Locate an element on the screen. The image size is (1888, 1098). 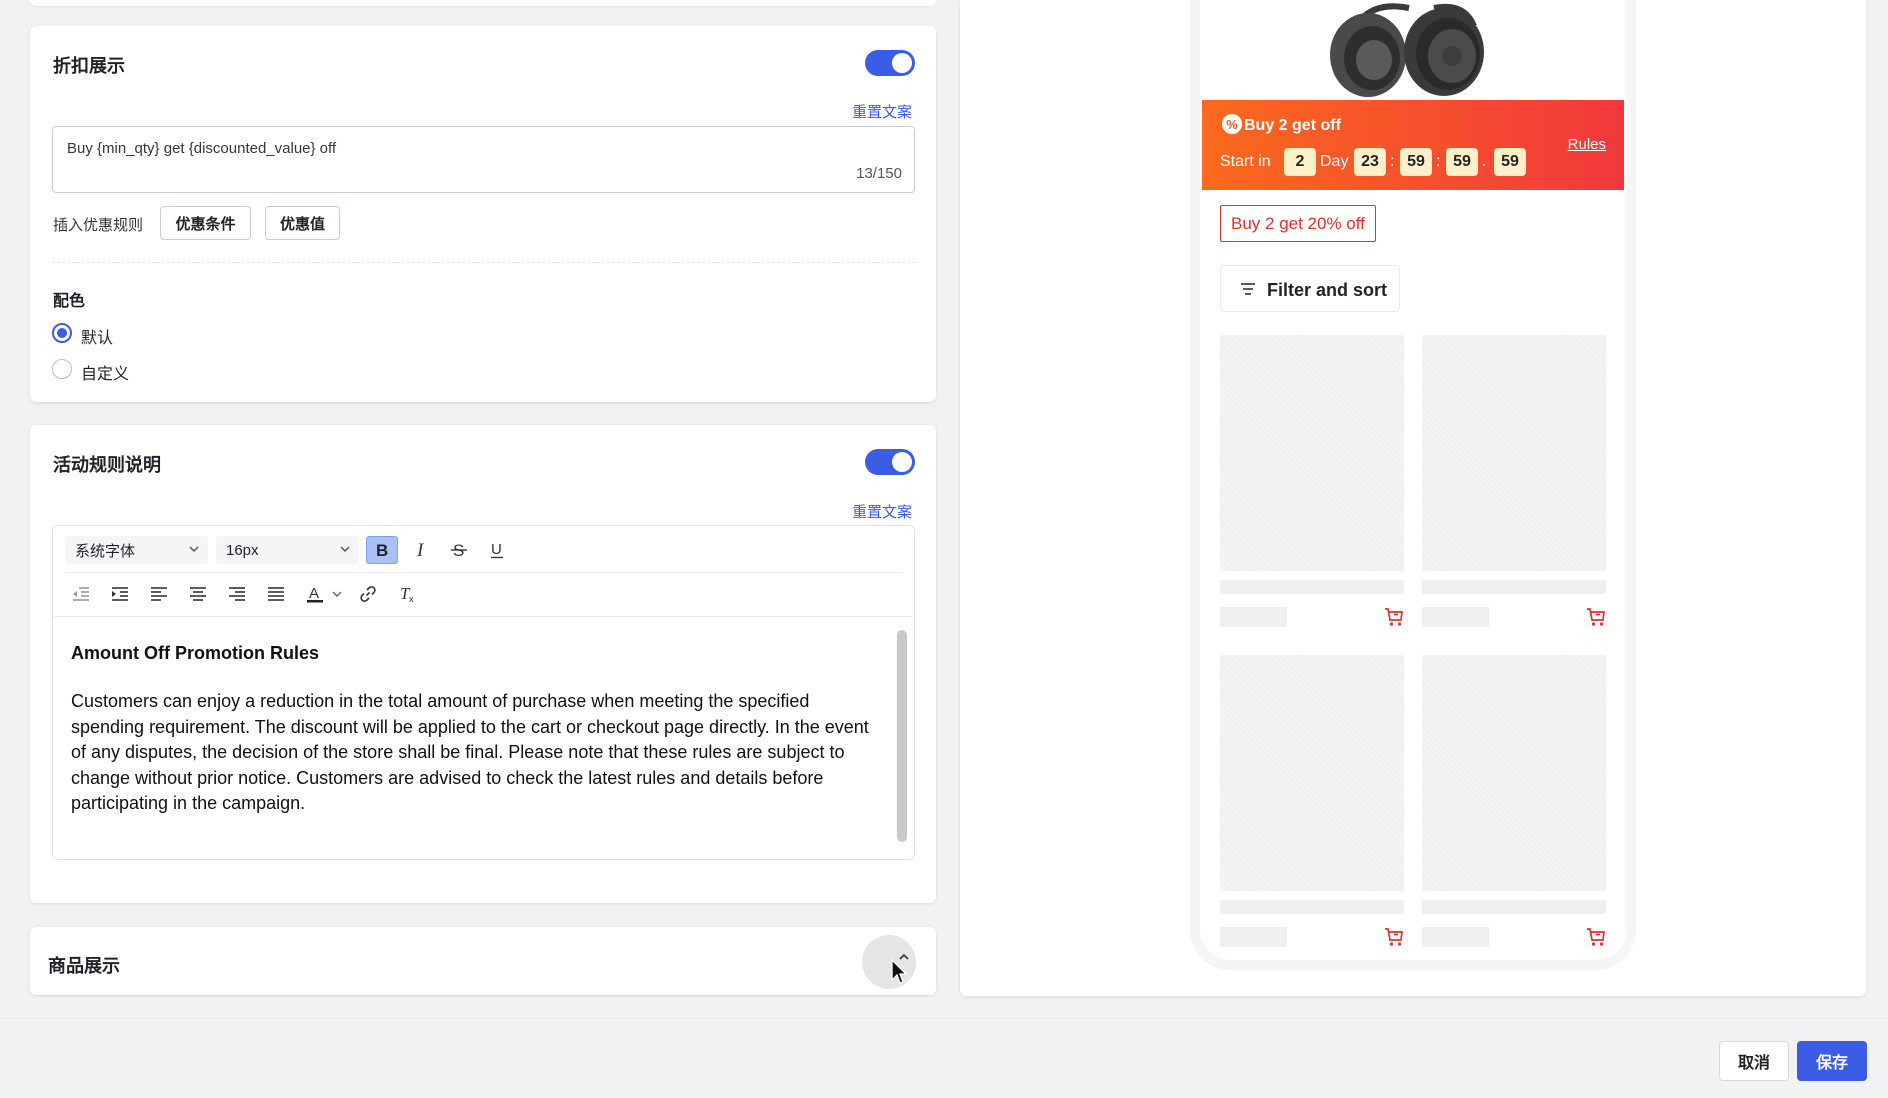
chevron-down-icon is located at coordinates (337, 594).